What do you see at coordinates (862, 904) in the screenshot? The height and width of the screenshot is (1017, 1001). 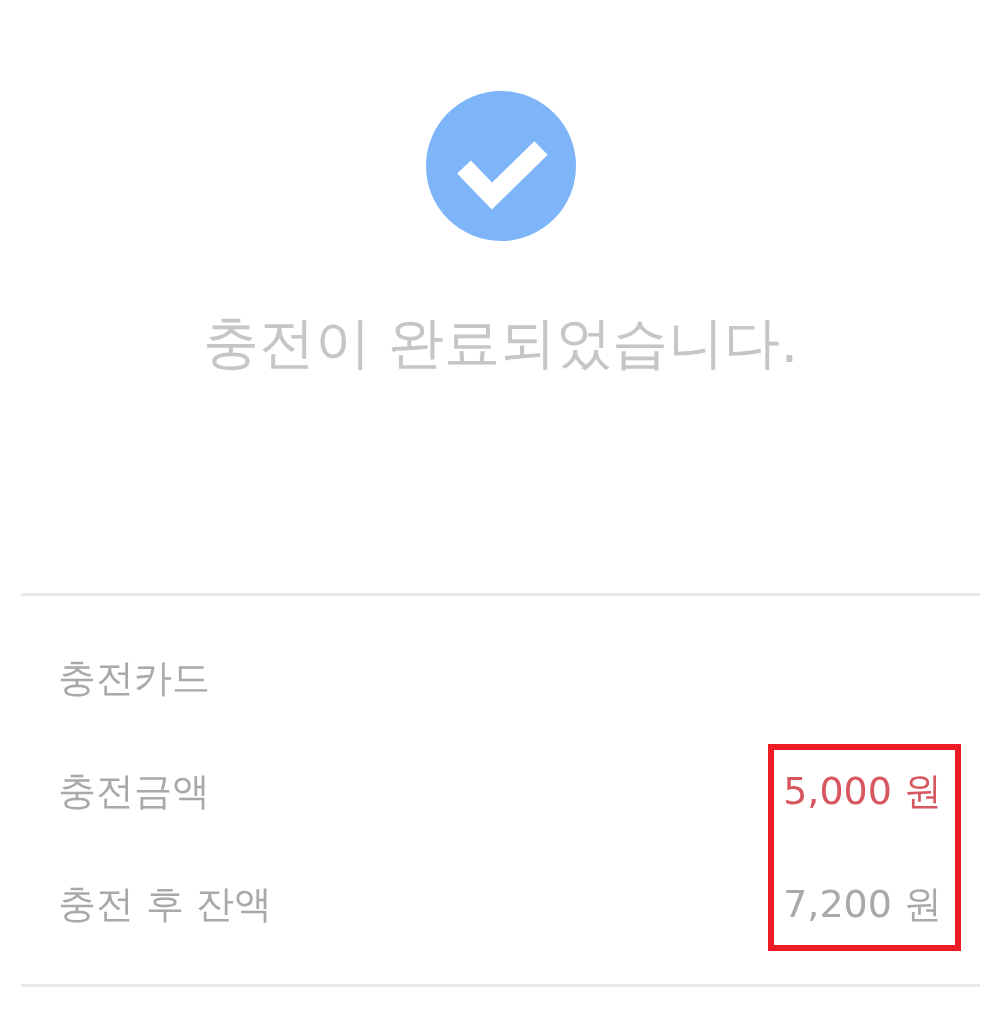 I see `detail-value: 7,200 원` at bounding box center [862, 904].